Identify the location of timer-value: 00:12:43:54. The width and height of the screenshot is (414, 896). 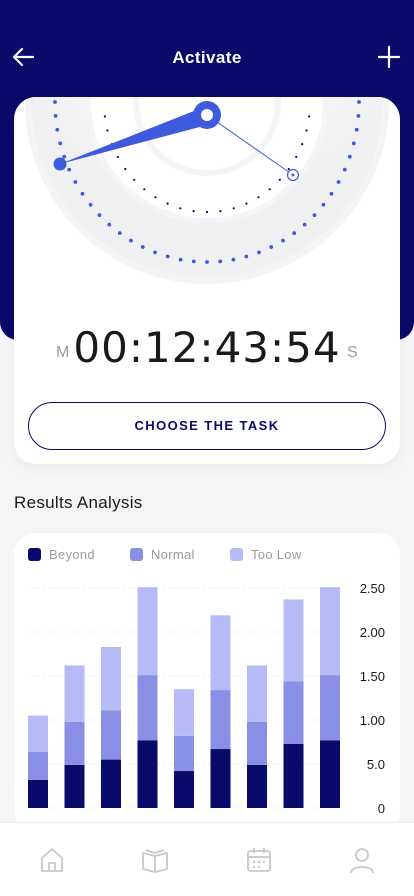
(207, 347).